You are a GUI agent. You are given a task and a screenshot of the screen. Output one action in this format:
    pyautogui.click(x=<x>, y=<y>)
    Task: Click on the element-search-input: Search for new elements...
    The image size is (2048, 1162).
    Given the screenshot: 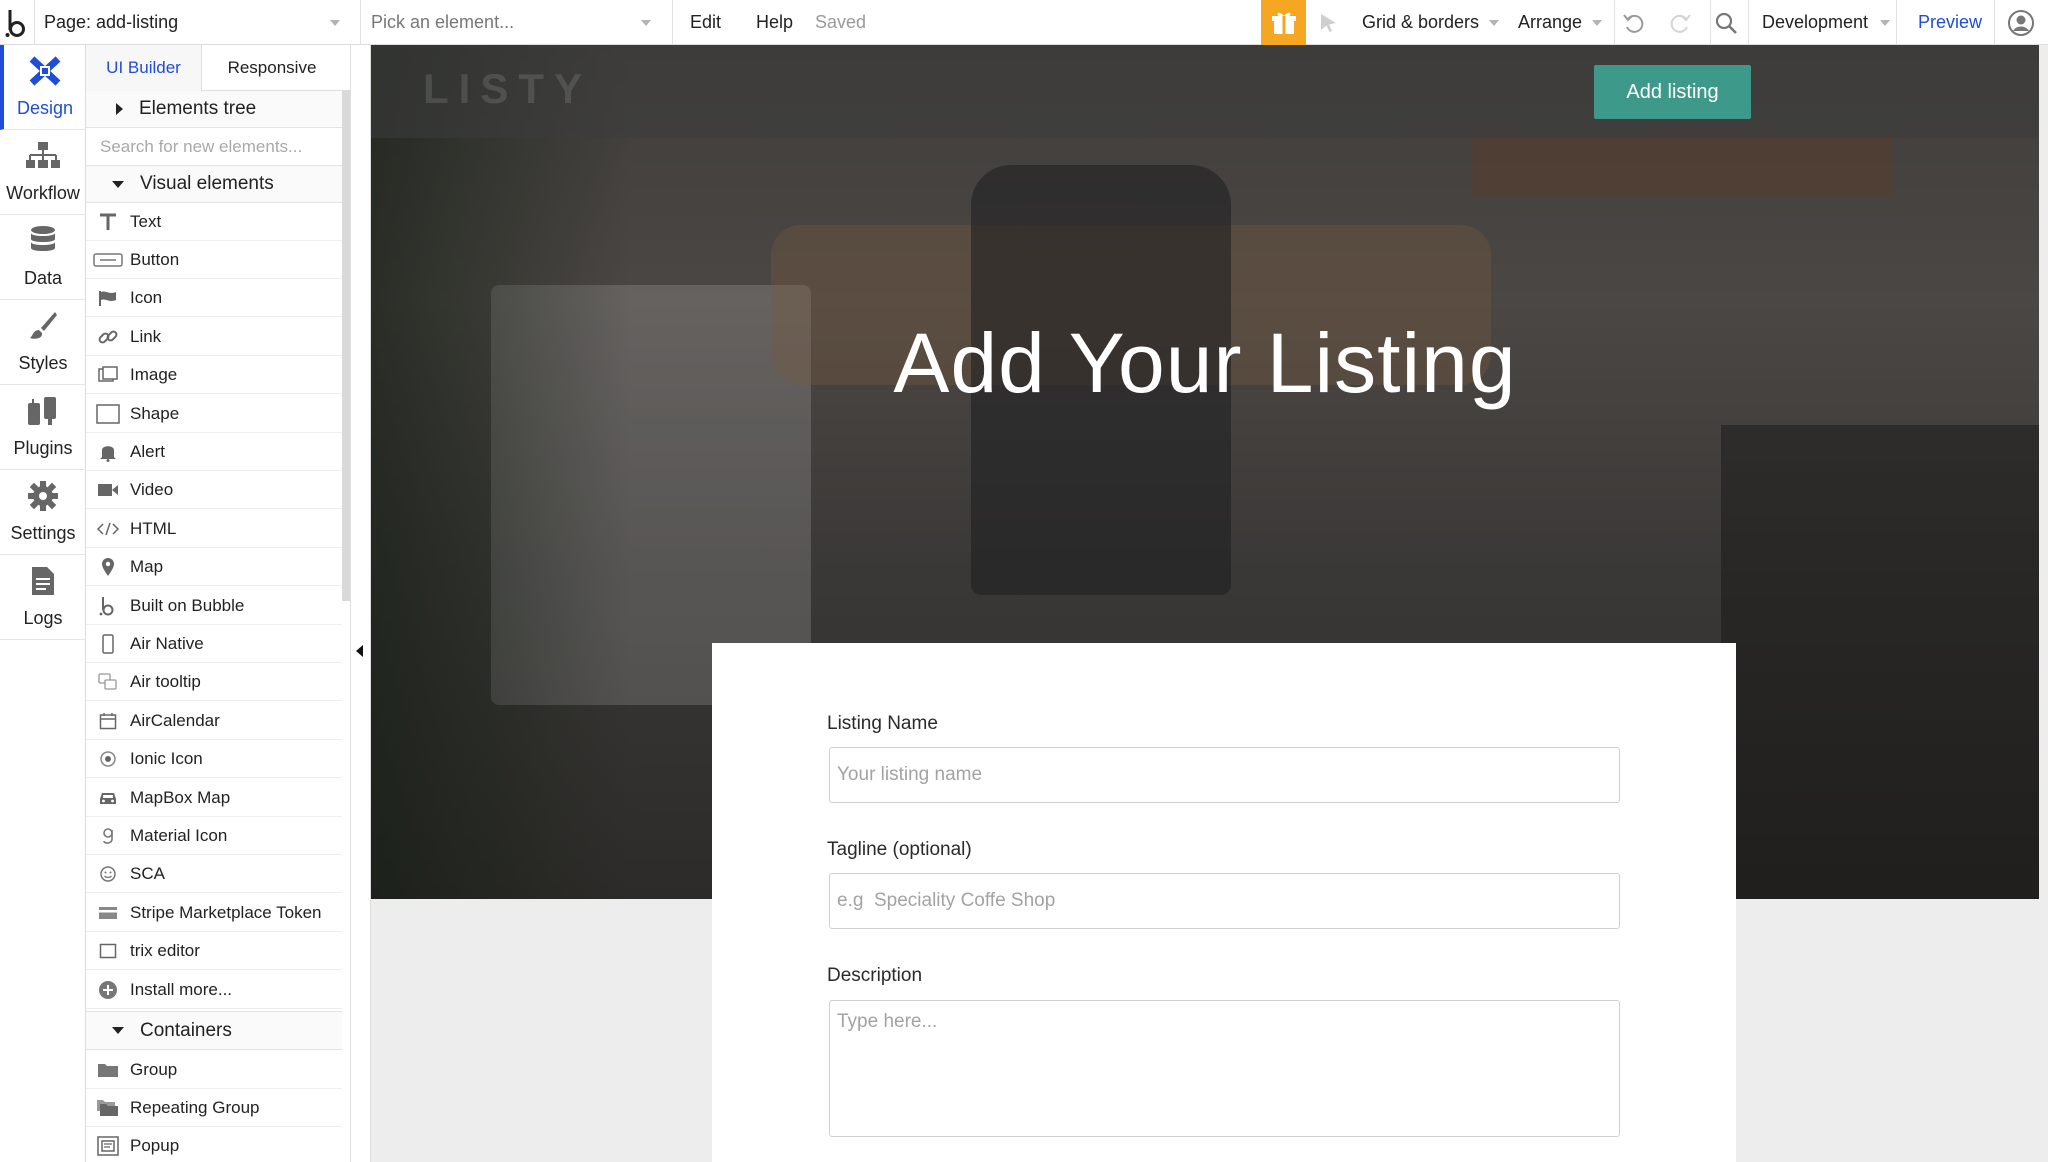 What is the action you would take?
    pyautogui.click(x=214, y=147)
    